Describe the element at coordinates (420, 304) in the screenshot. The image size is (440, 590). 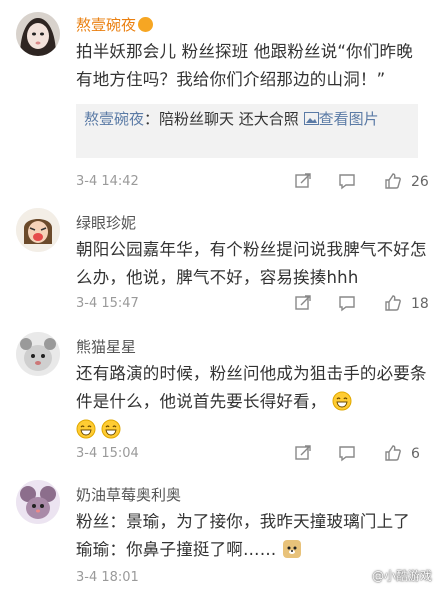
I see `like-count: 18` at that location.